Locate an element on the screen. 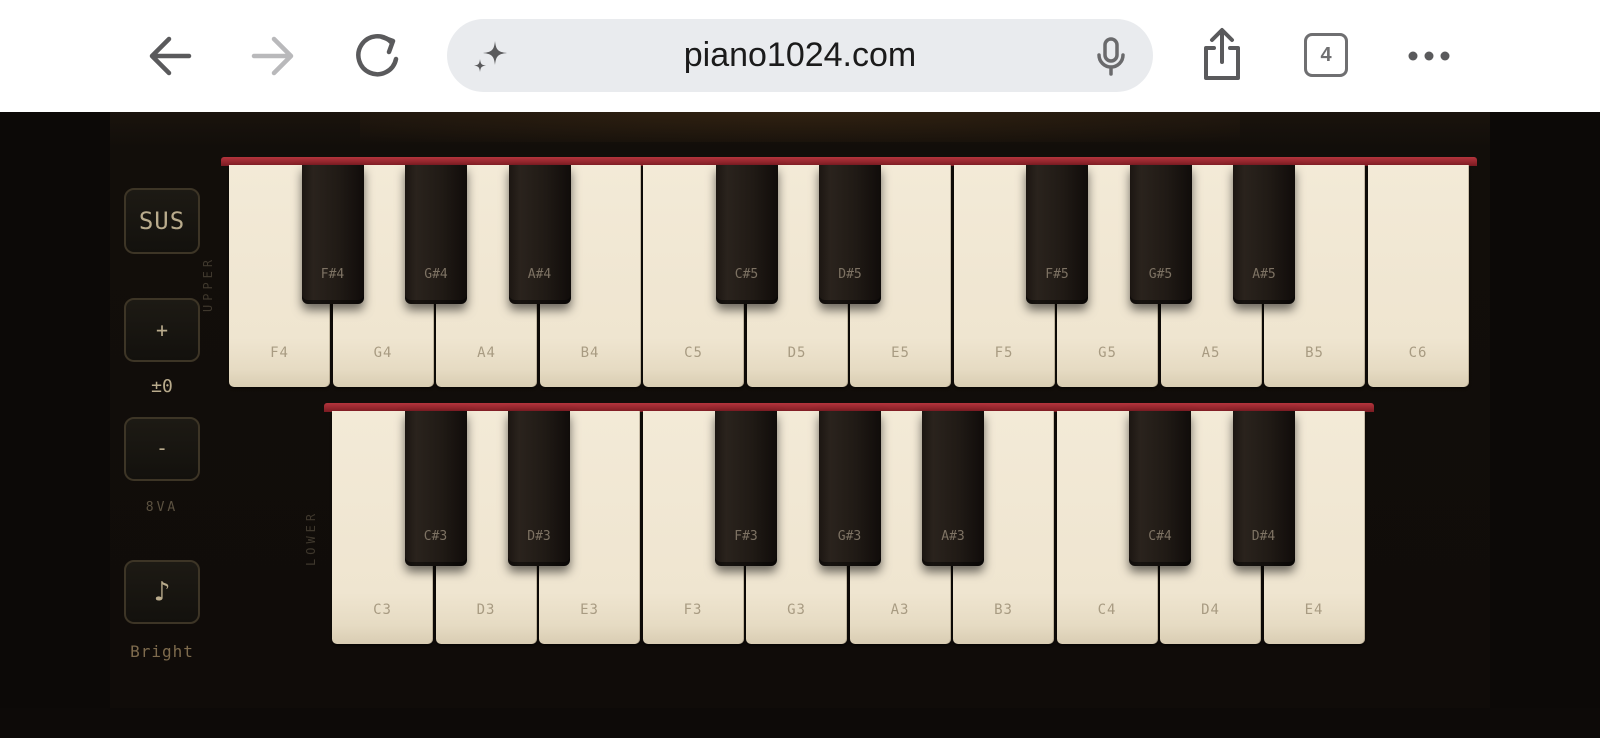  black-key-g-sharp5: G#5 is located at coordinates (1160, 234).